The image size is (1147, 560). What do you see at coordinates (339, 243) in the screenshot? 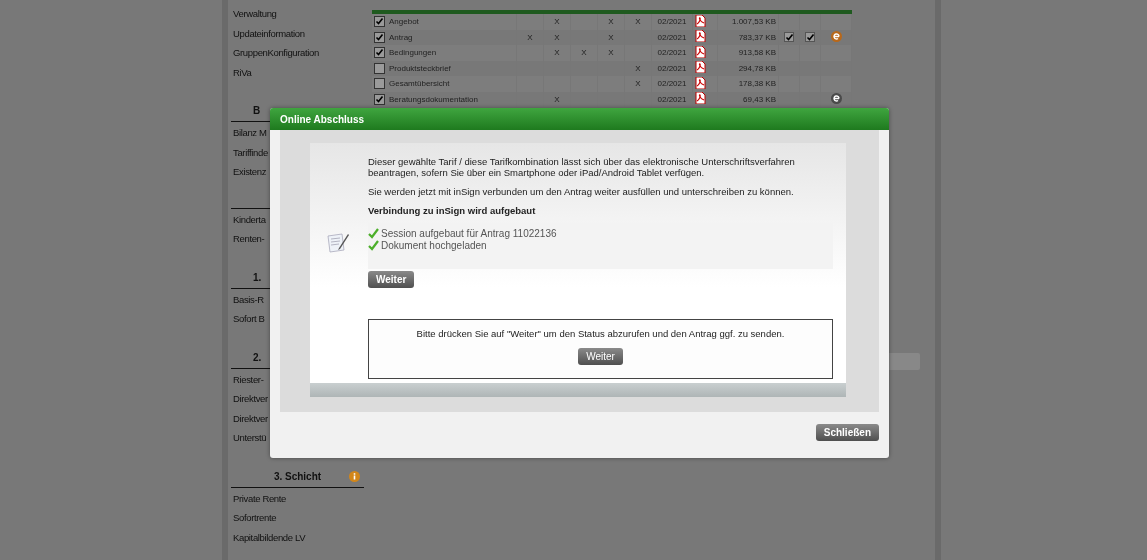
I see `notepad-pen-icon` at bounding box center [339, 243].